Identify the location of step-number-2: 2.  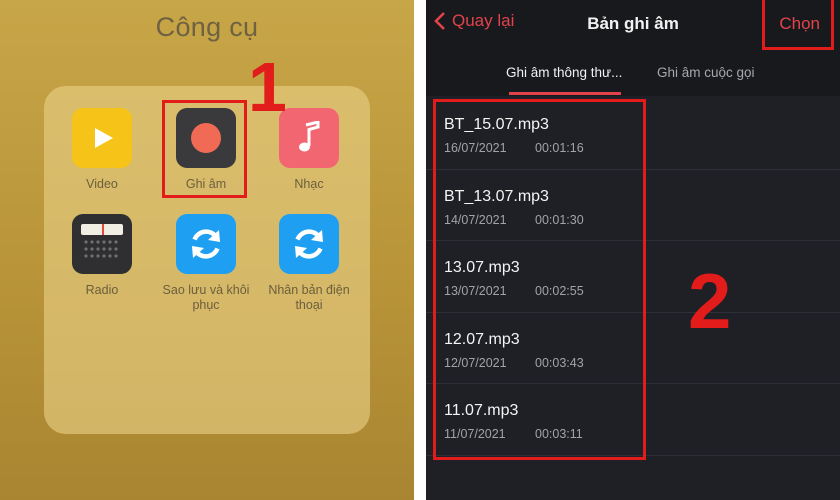
(710, 301).